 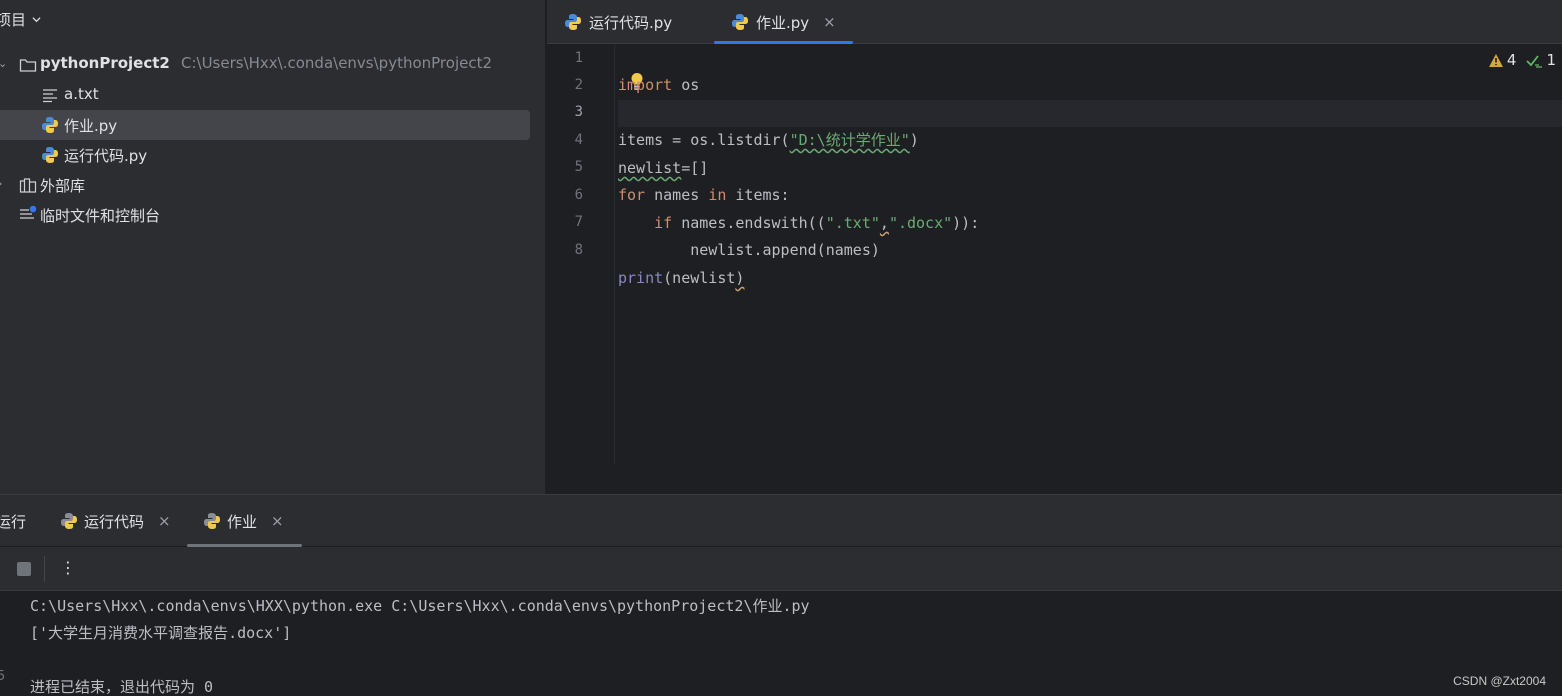 I want to click on chevron-down-icon: ⌄, so click(x=3, y=63).